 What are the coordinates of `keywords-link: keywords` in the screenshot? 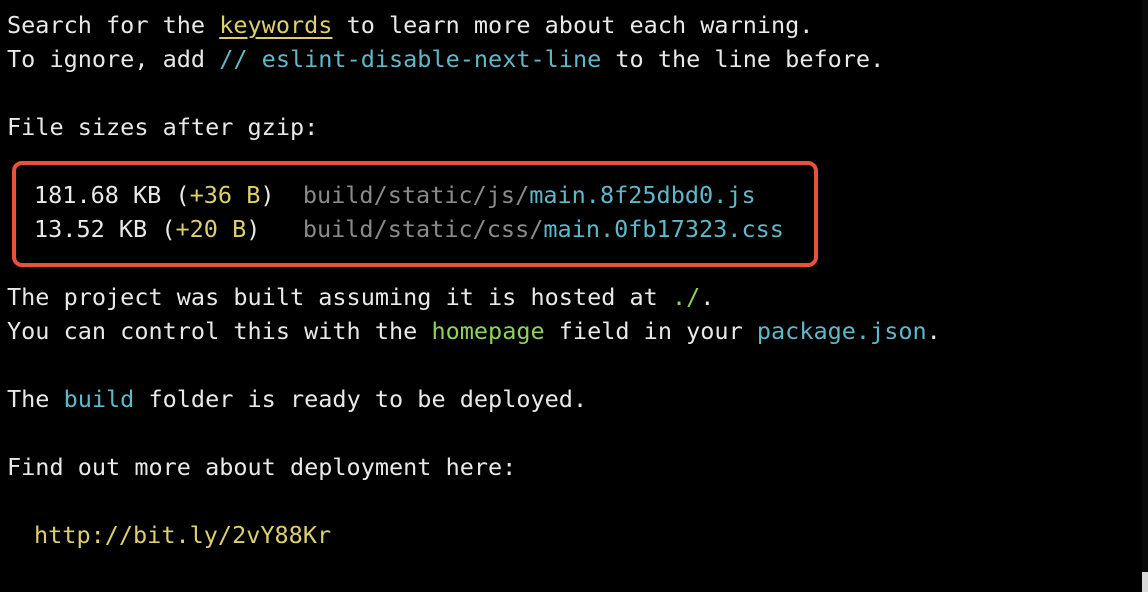 It's located at (275, 25).